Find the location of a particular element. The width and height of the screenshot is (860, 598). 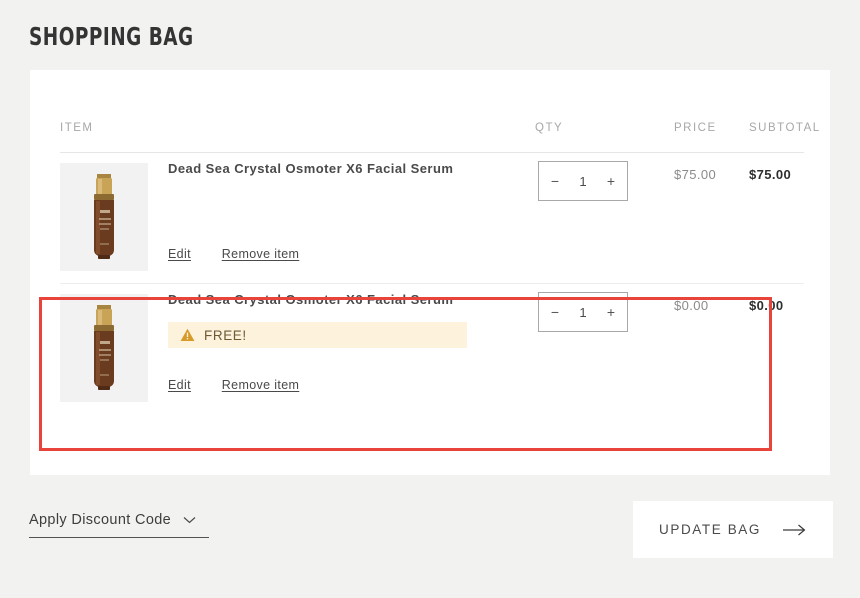

column-header-subtotal: SUBTOTAL is located at coordinates (785, 128).